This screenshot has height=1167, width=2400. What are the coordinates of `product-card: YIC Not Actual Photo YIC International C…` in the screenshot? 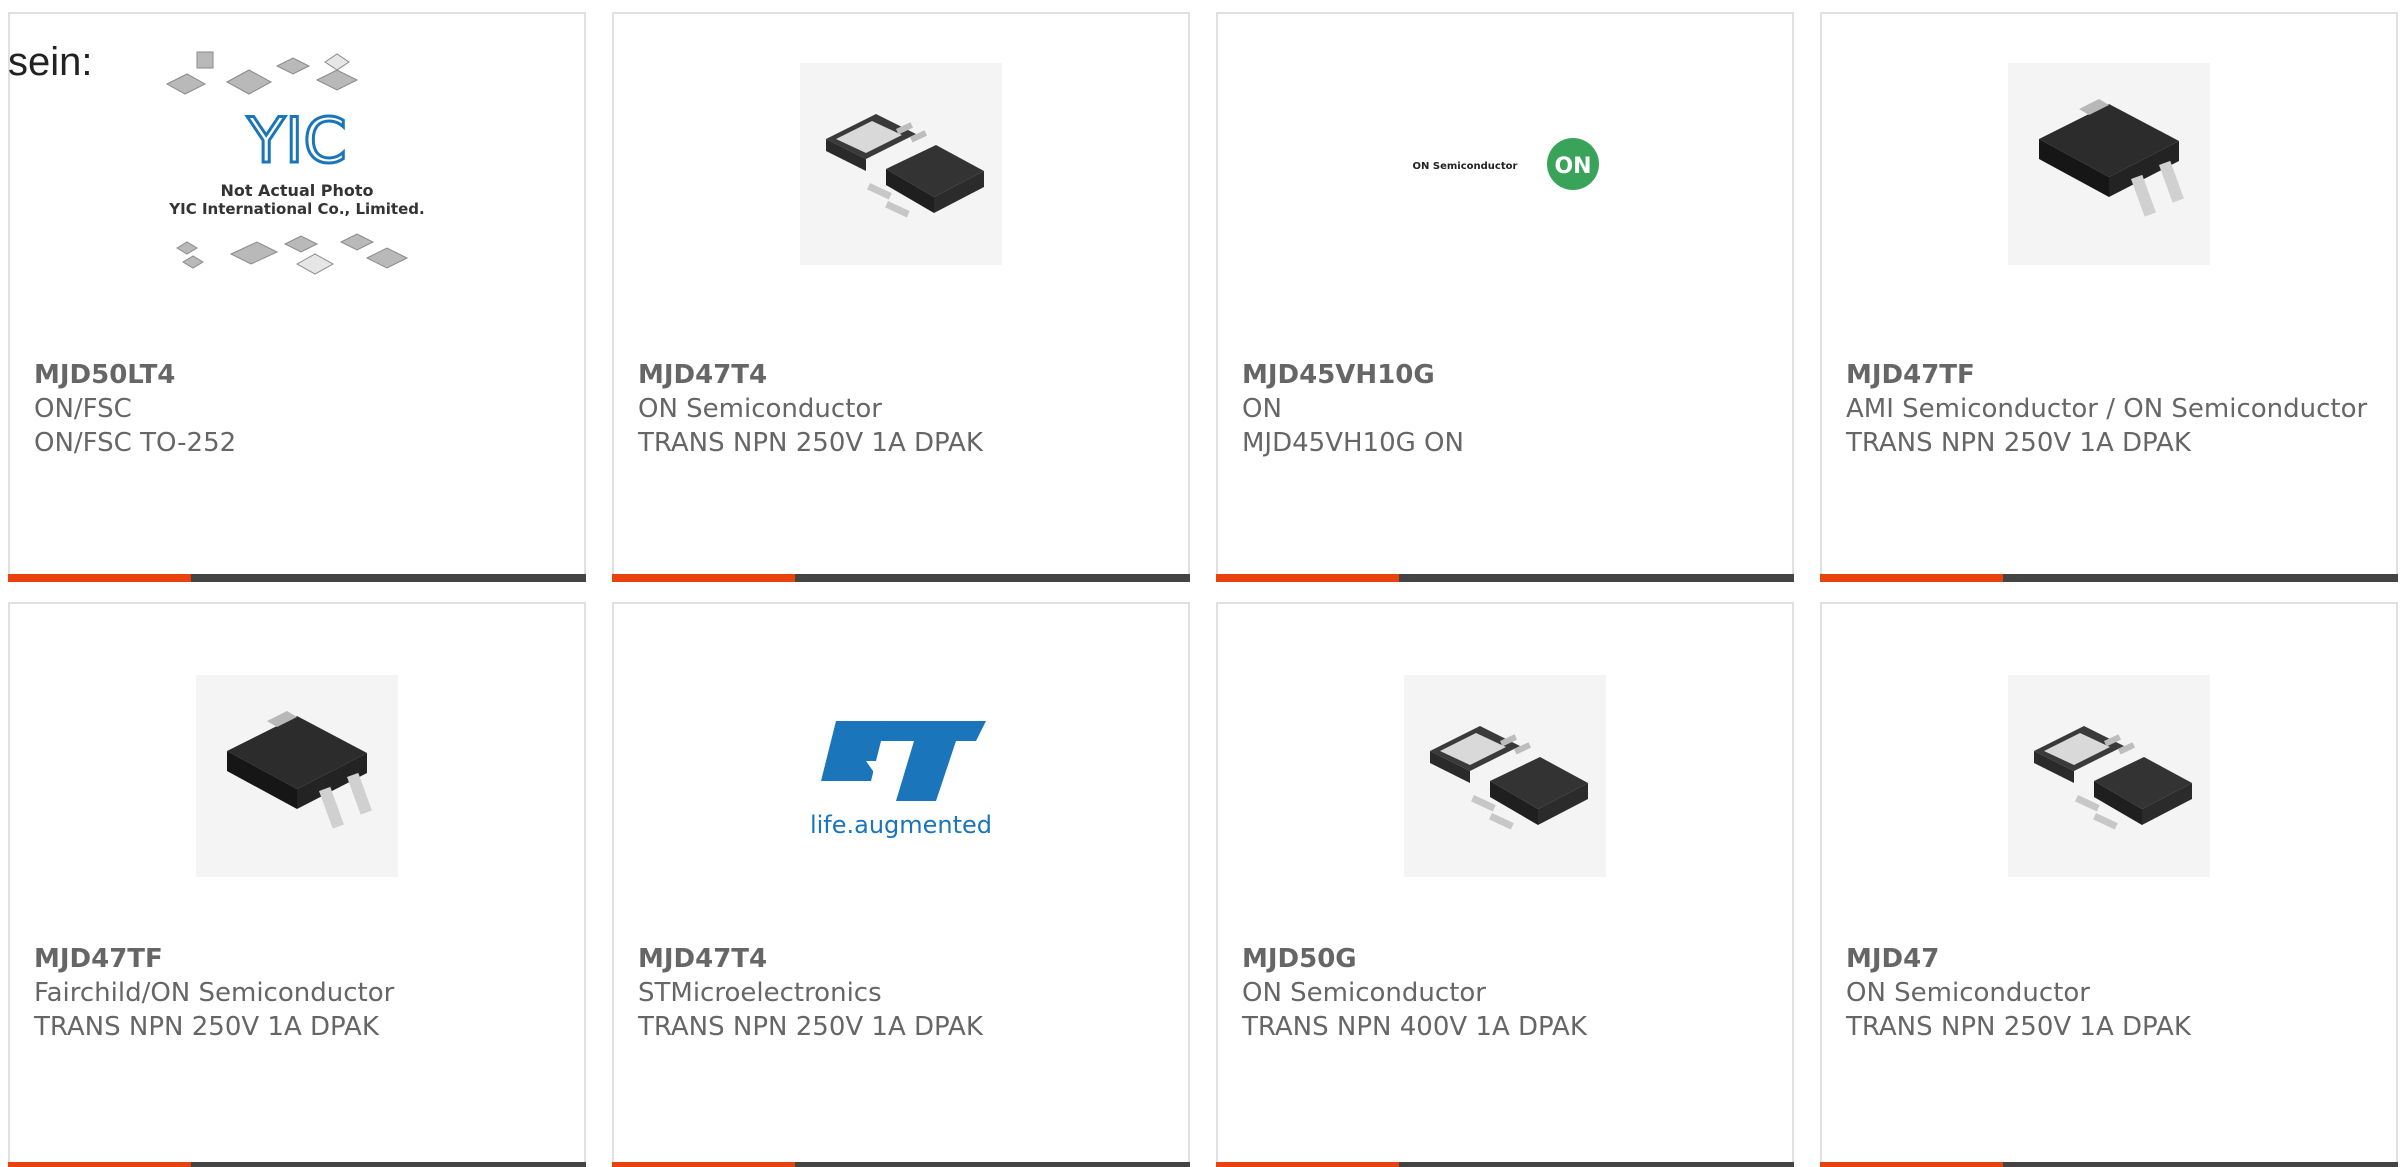 It's located at (297, 297).